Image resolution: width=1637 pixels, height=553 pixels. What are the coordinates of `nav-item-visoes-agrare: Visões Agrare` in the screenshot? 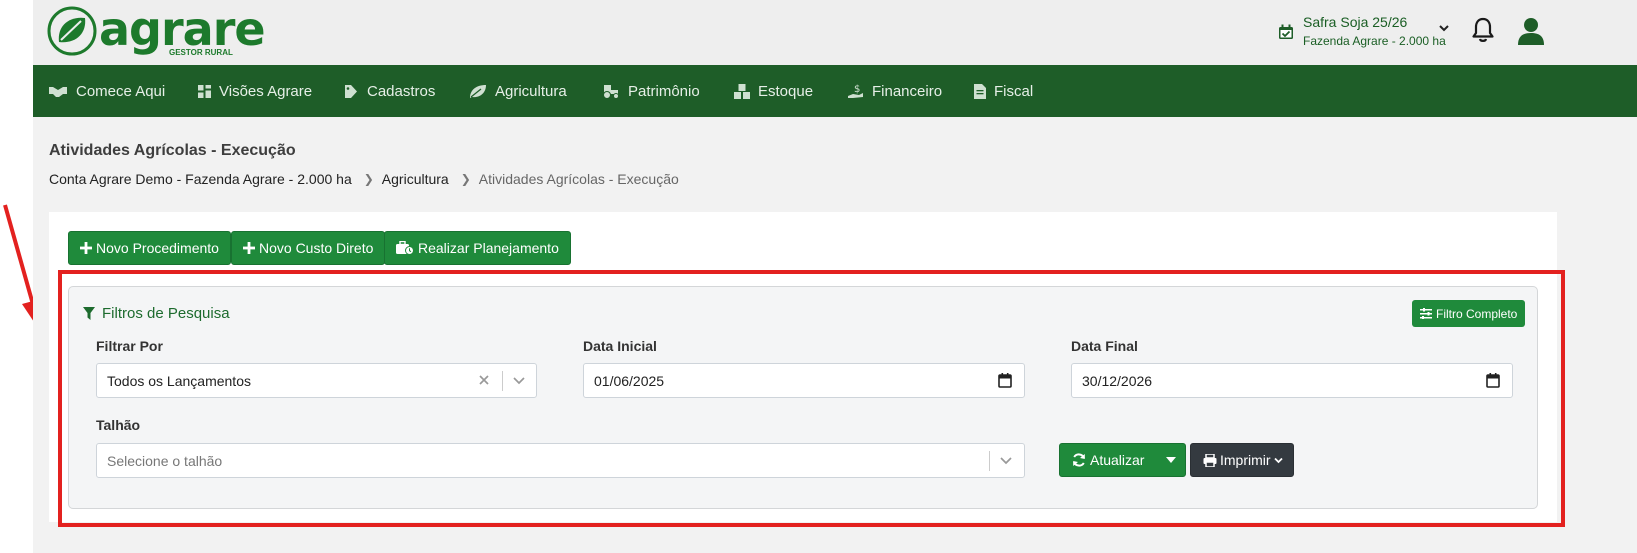 It's located at (255, 91).